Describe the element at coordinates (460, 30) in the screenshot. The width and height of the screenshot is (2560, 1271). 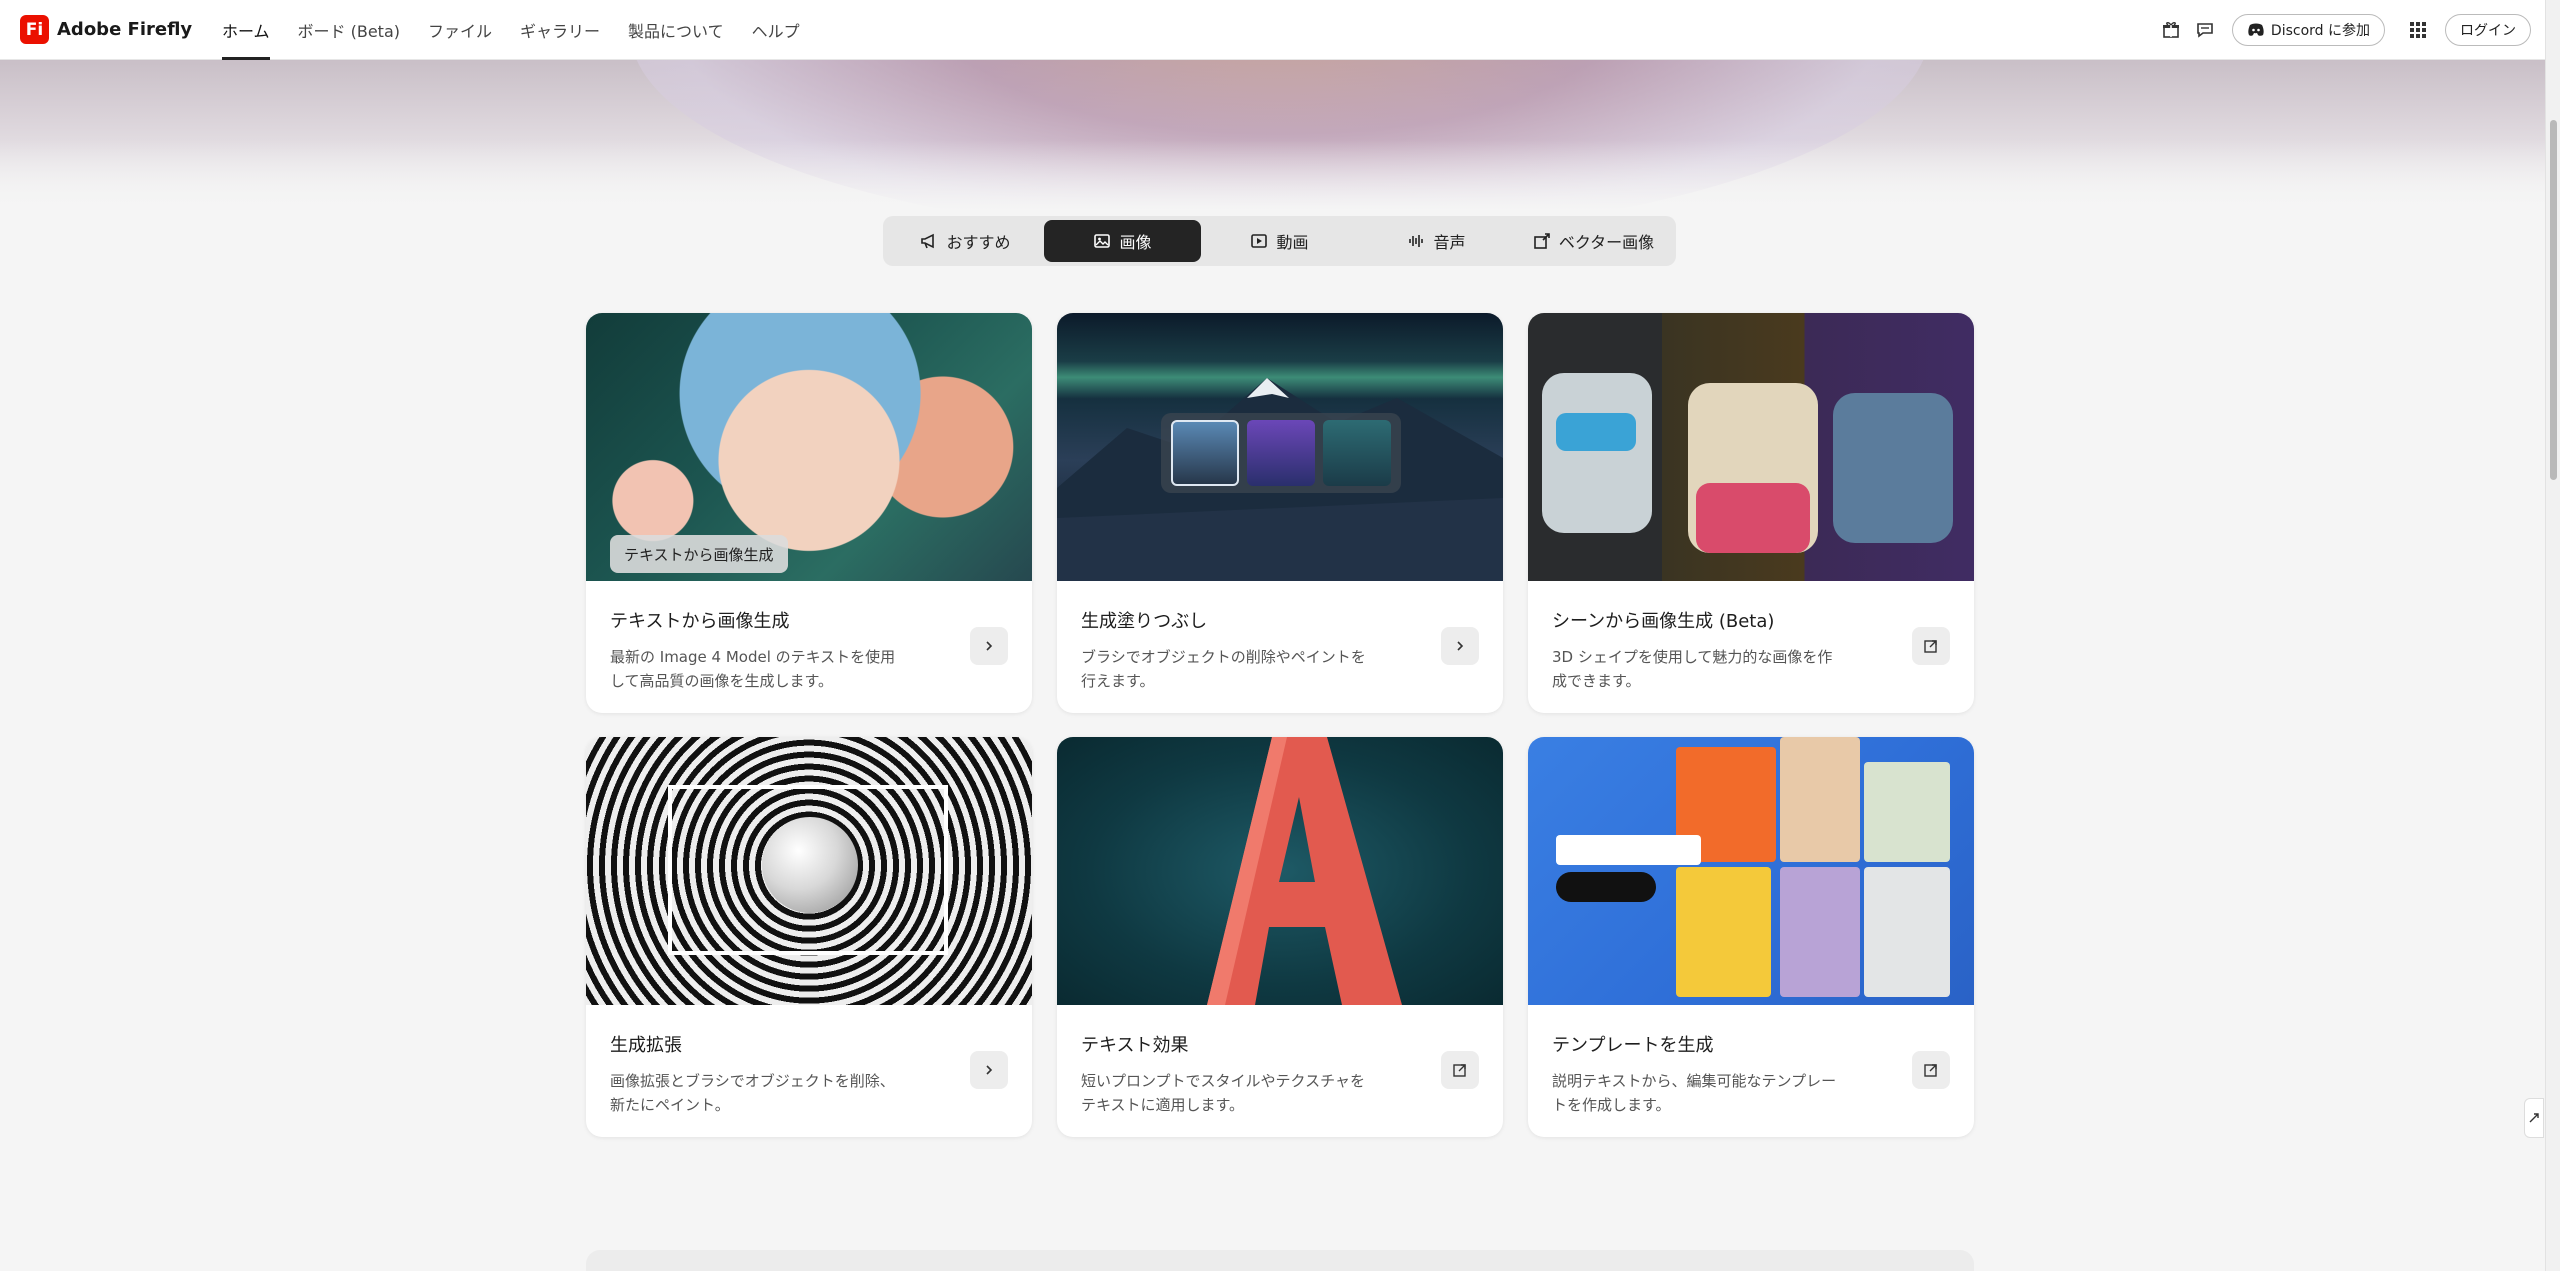
I see `nav-link-files: ファイル` at that location.